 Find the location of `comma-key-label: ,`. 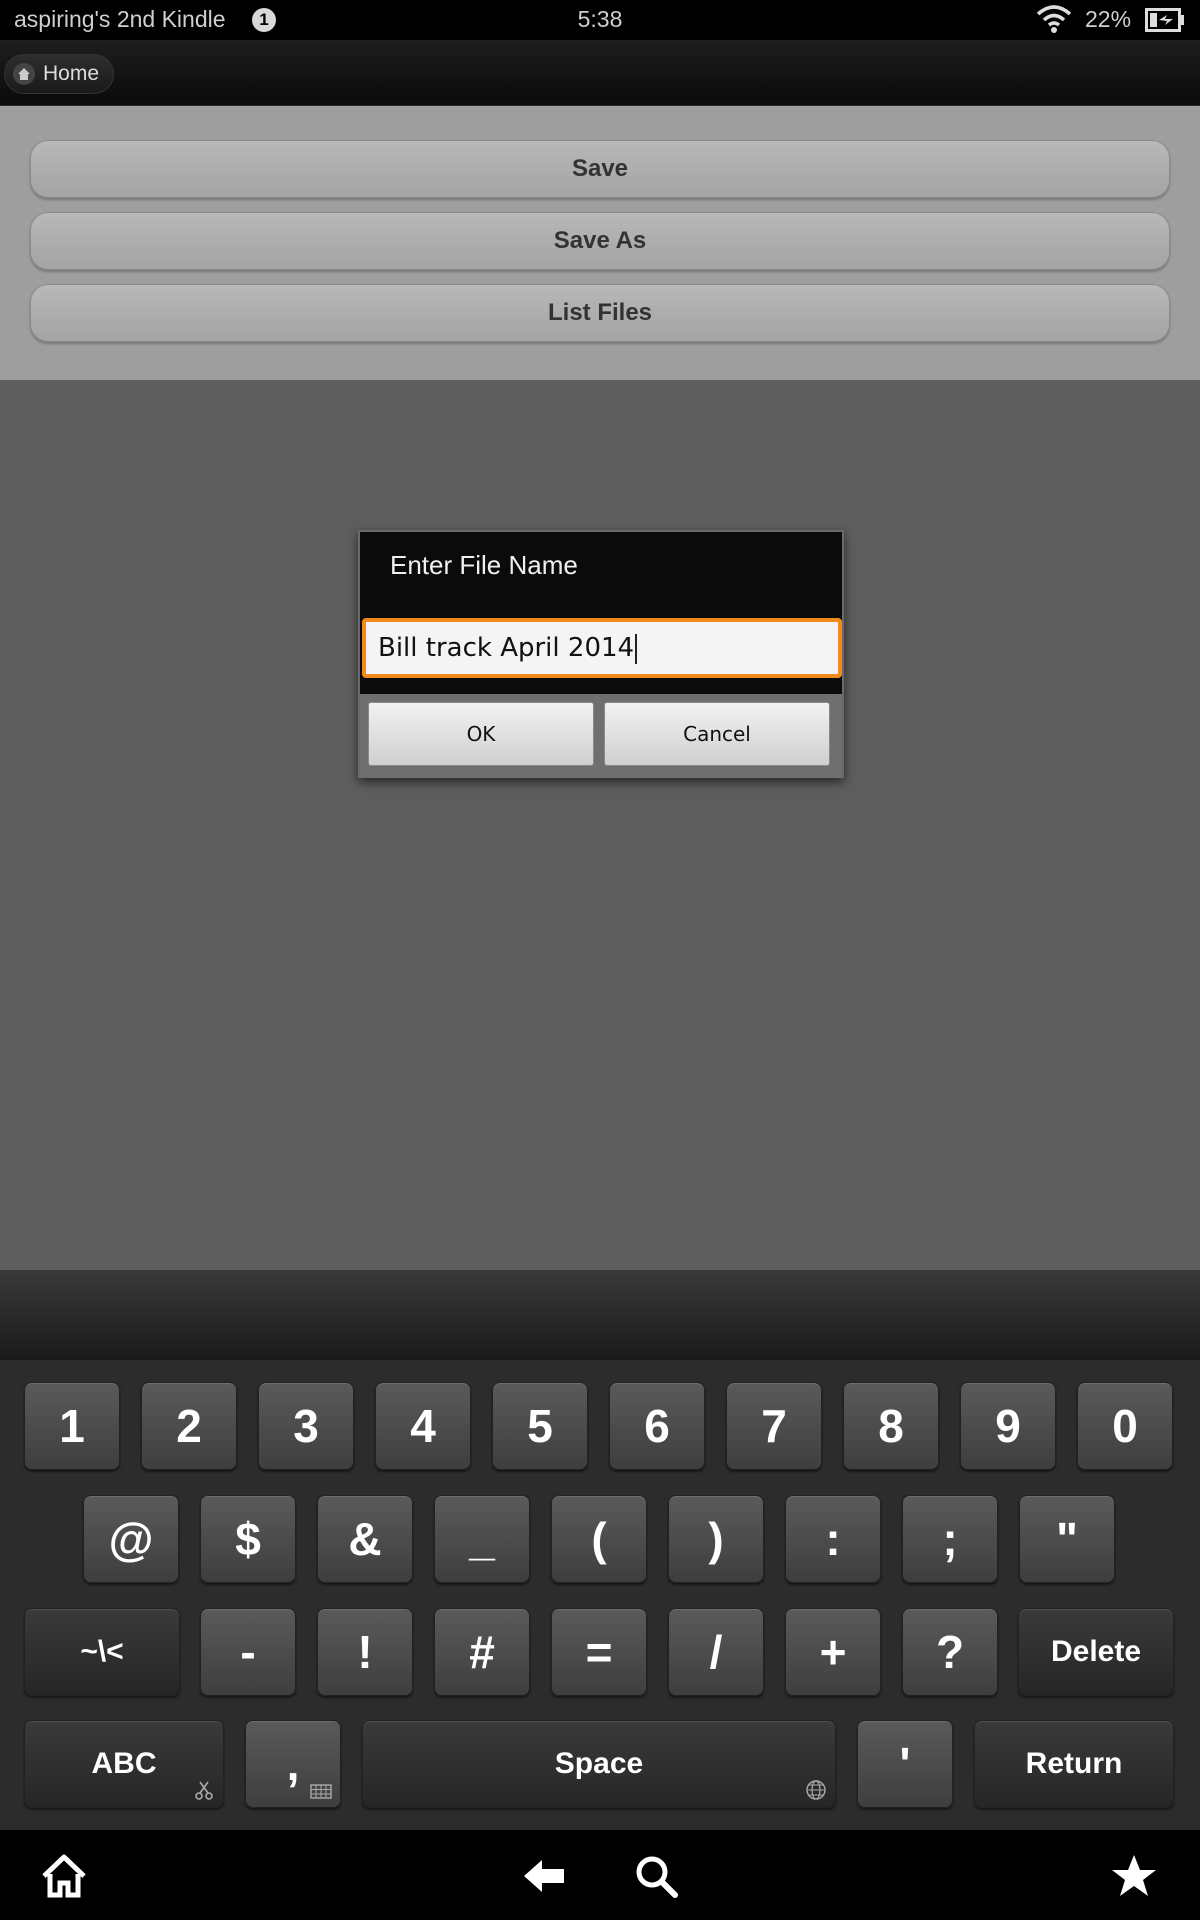

comma-key-label: , is located at coordinates (293, 1764).